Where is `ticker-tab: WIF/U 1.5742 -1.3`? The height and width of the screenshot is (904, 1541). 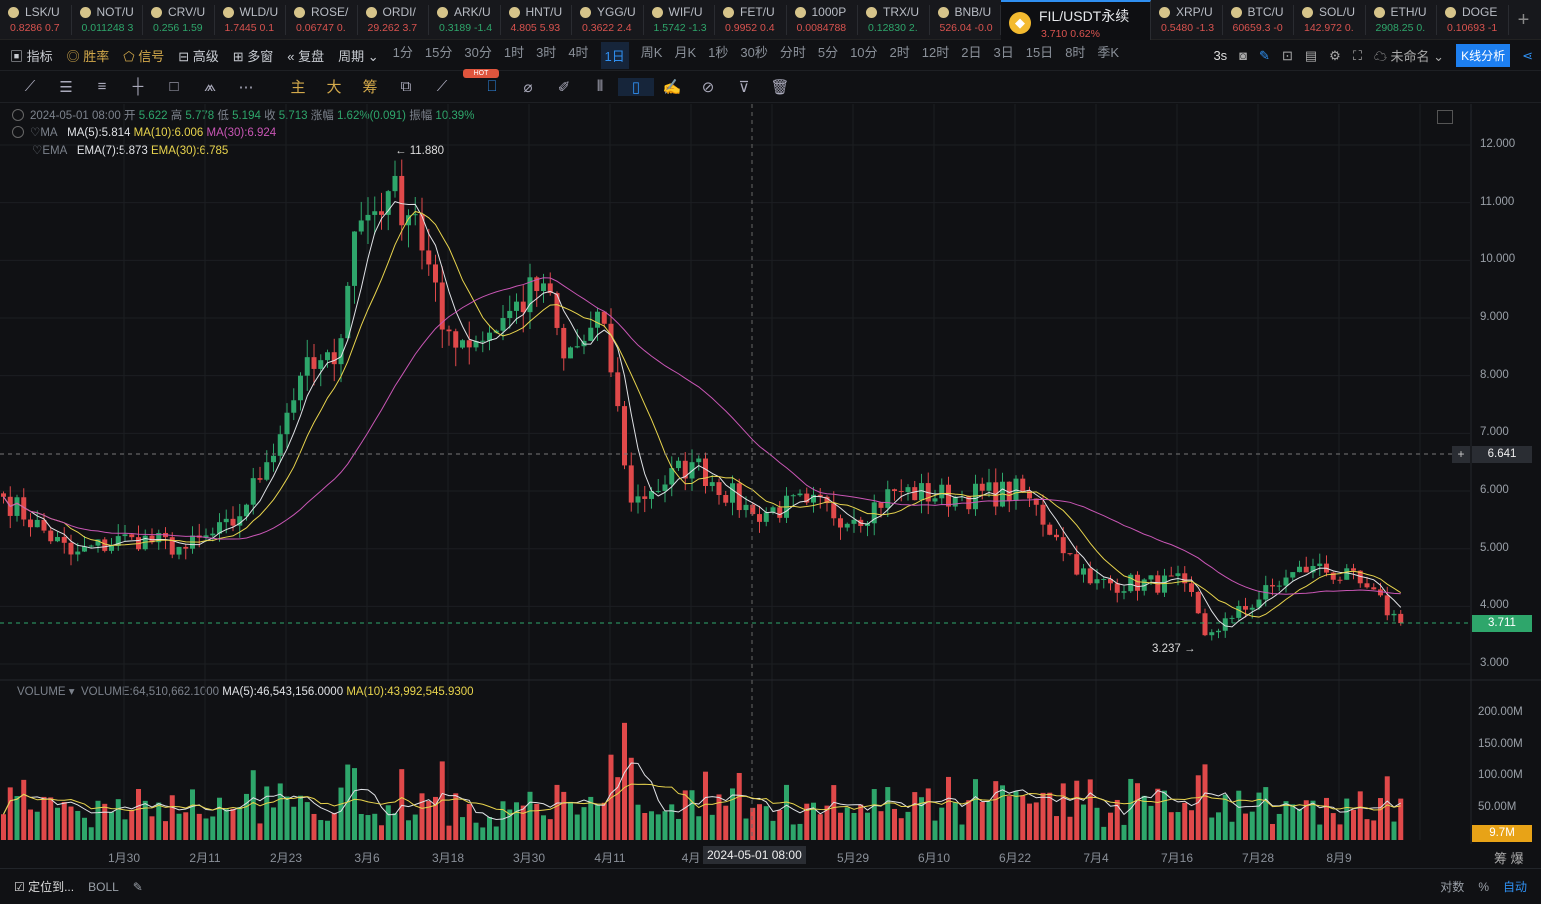 ticker-tab: WIF/U 1.5742 -1.3 is located at coordinates (679, 20).